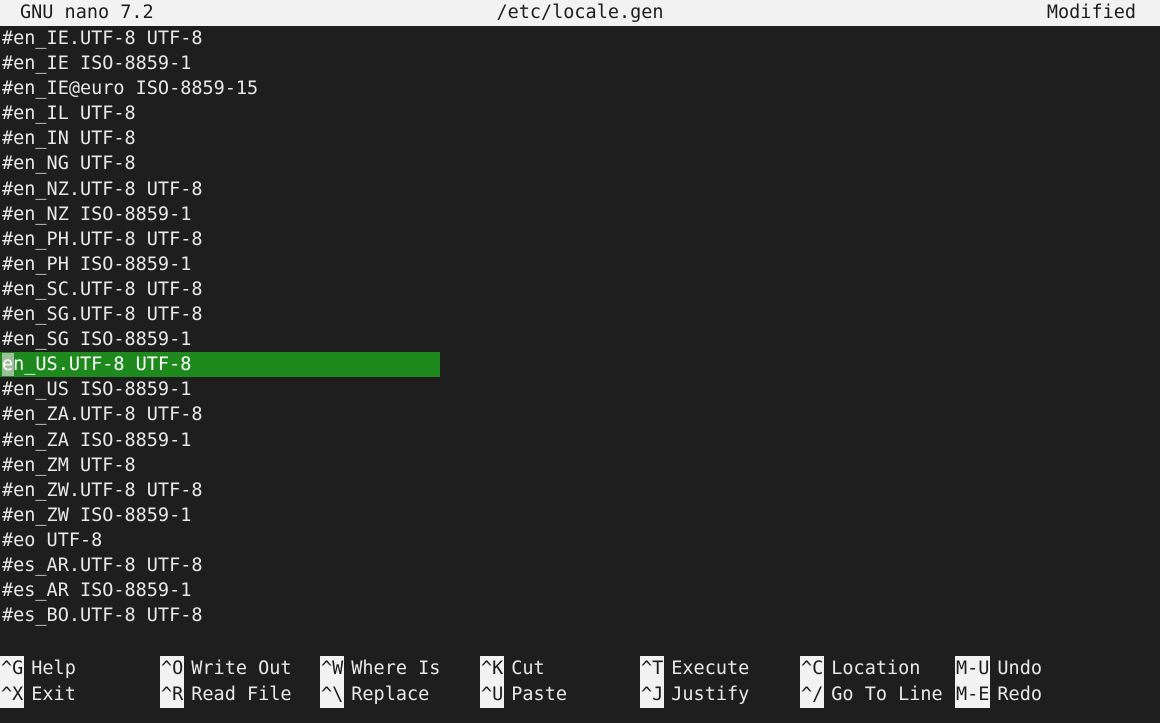 Image resolution: width=1160 pixels, height=723 pixels. I want to click on shortcut-label: Redo, so click(1019, 694).